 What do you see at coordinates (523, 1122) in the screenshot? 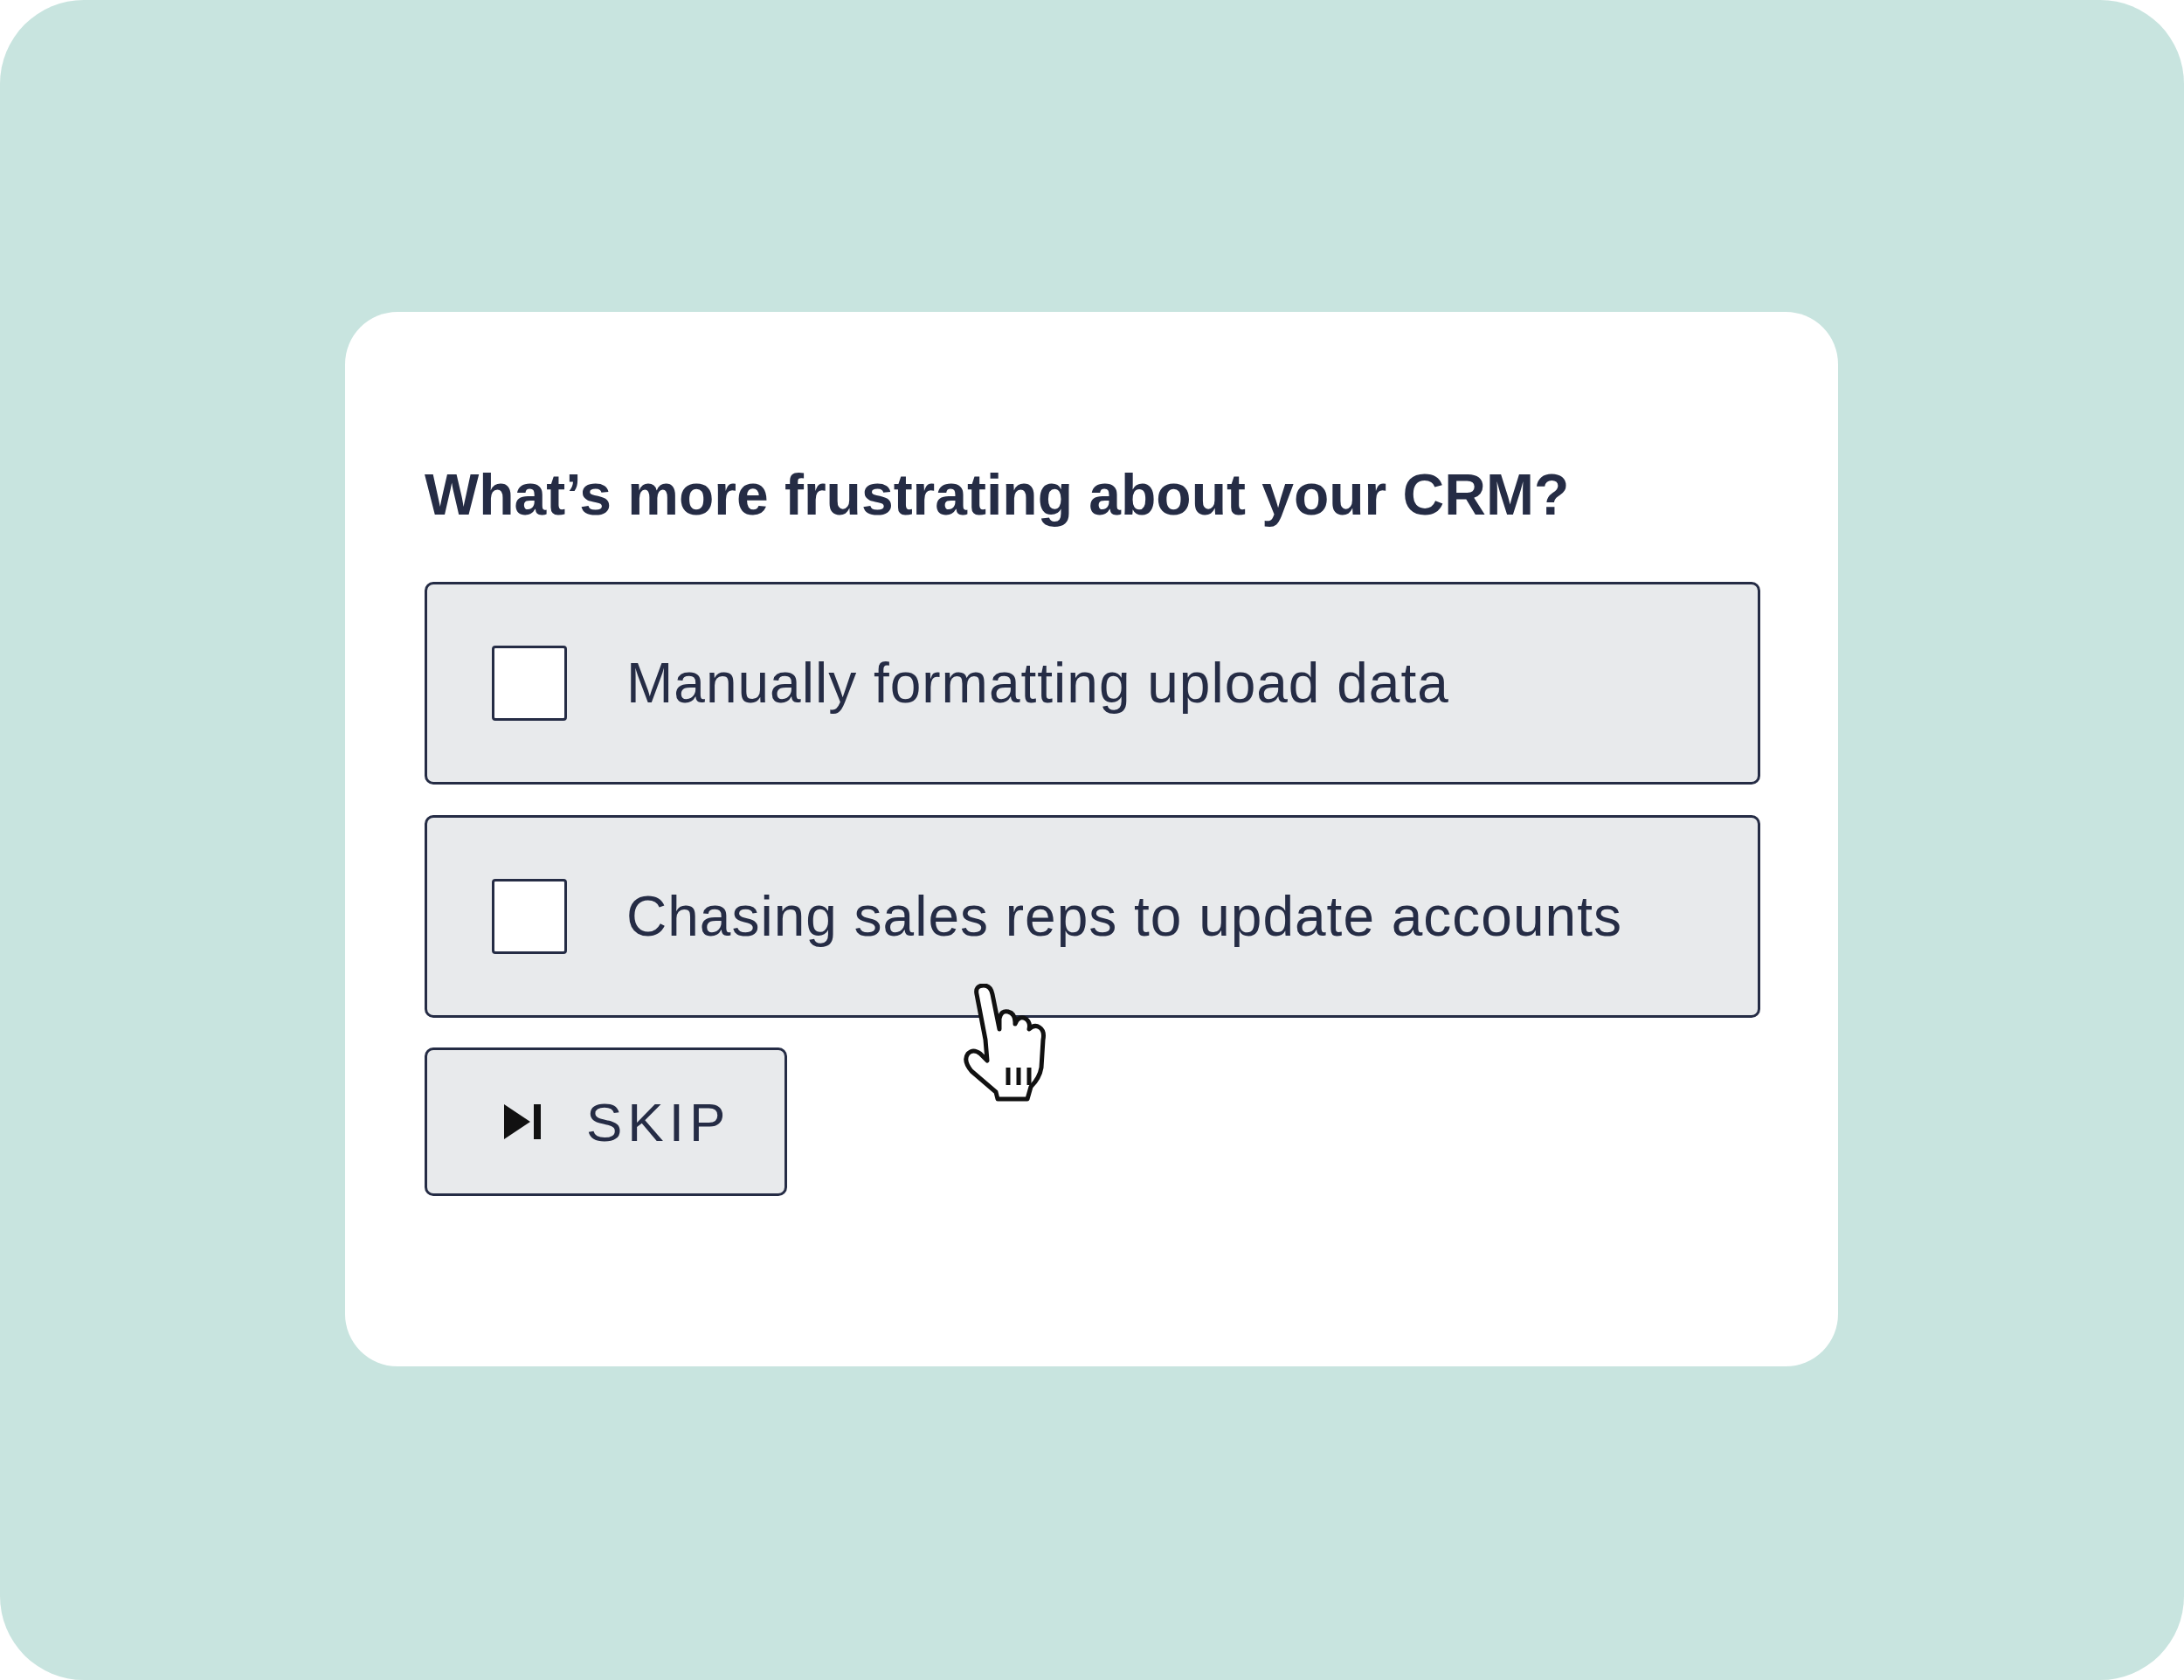
I see `skip-icon` at bounding box center [523, 1122].